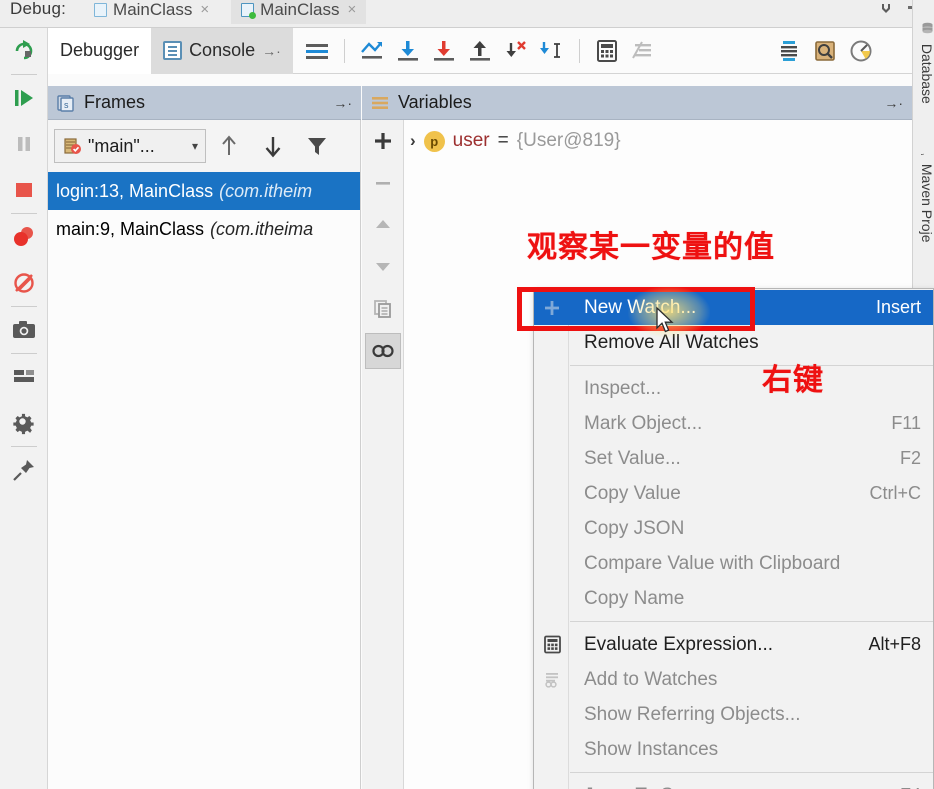  What do you see at coordinates (24, 470) in the screenshot?
I see `pin-tab-button` at bounding box center [24, 470].